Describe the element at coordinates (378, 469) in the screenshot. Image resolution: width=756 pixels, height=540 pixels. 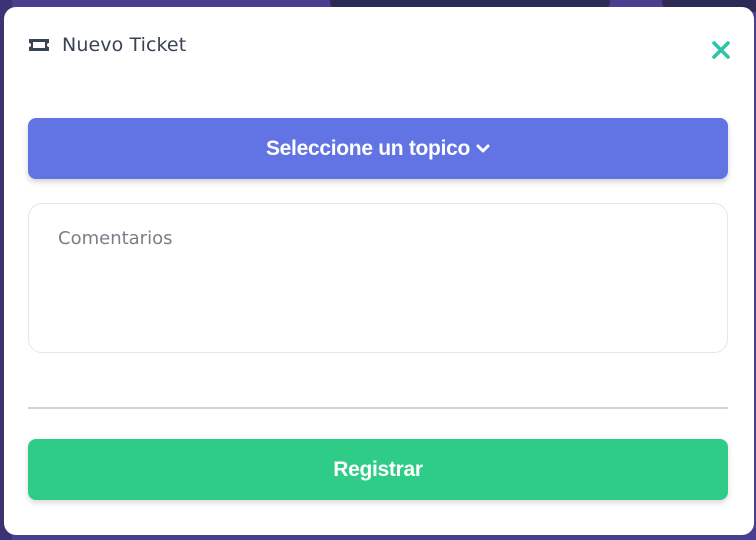
I see `register-button: Registrar` at that location.